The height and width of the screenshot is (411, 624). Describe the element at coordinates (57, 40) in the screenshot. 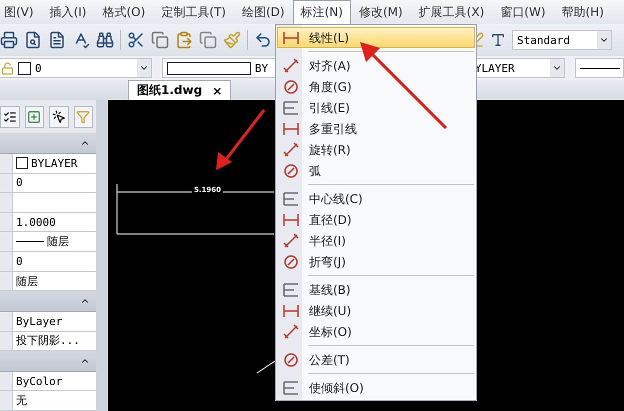

I see `document-icon` at that location.